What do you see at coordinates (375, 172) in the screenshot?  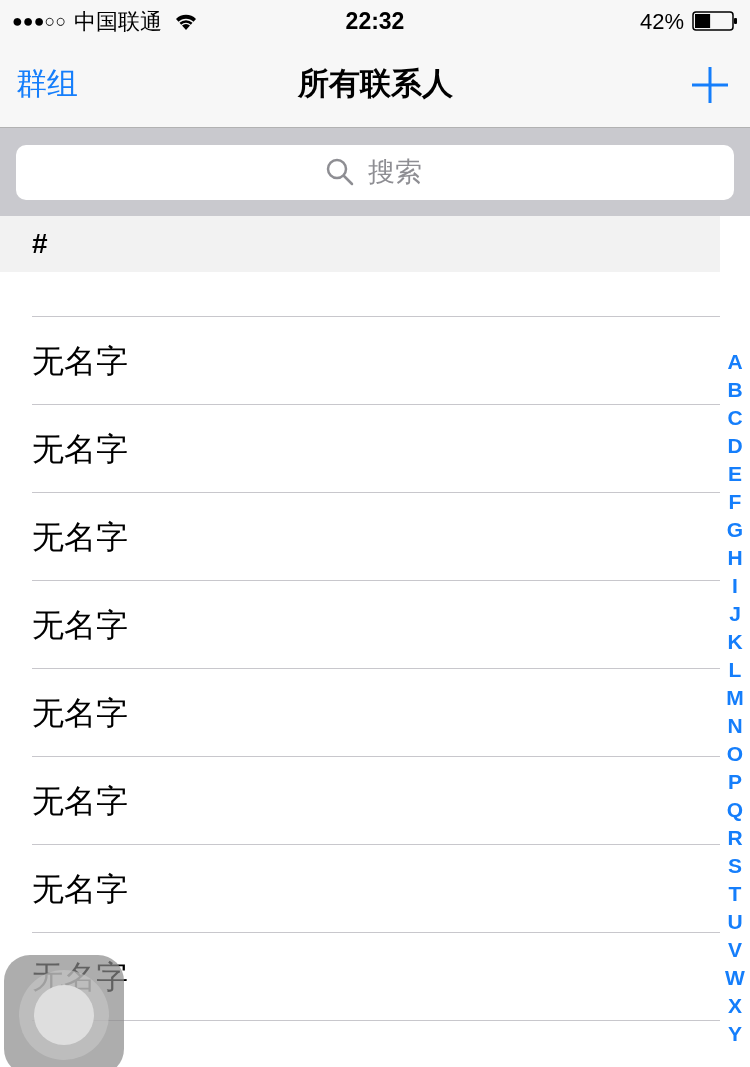 I see `search-field: 搜索` at bounding box center [375, 172].